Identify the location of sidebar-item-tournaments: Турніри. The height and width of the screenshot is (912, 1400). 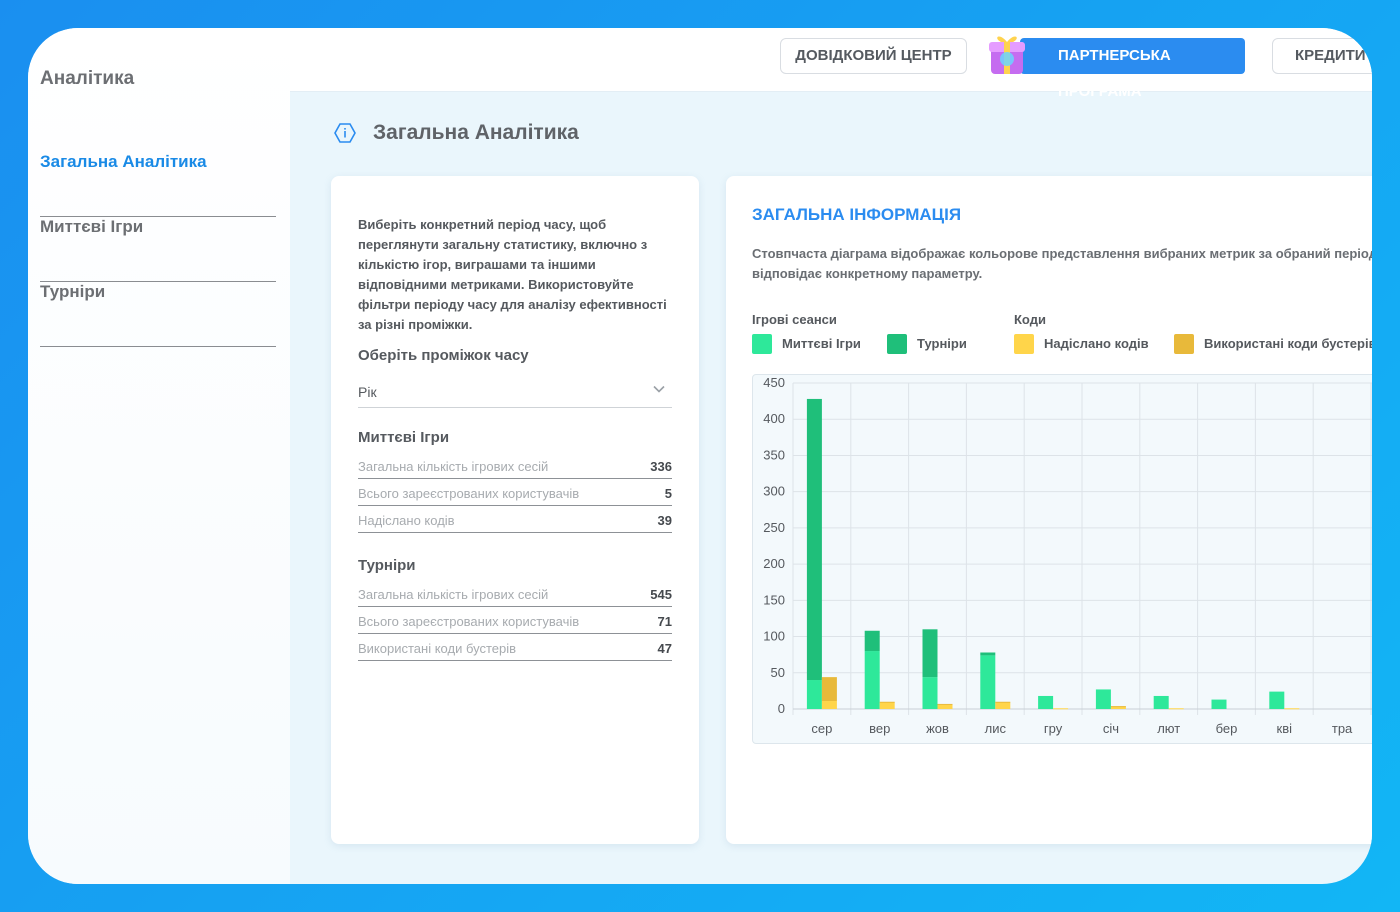
(158, 314).